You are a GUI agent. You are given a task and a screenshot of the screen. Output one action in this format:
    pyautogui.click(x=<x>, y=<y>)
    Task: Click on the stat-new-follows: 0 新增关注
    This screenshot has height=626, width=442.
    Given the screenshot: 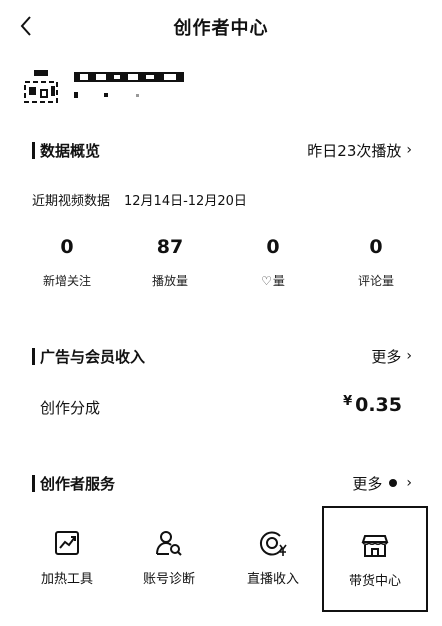 What is the action you would take?
    pyautogui.click(x=67, y=262)
    